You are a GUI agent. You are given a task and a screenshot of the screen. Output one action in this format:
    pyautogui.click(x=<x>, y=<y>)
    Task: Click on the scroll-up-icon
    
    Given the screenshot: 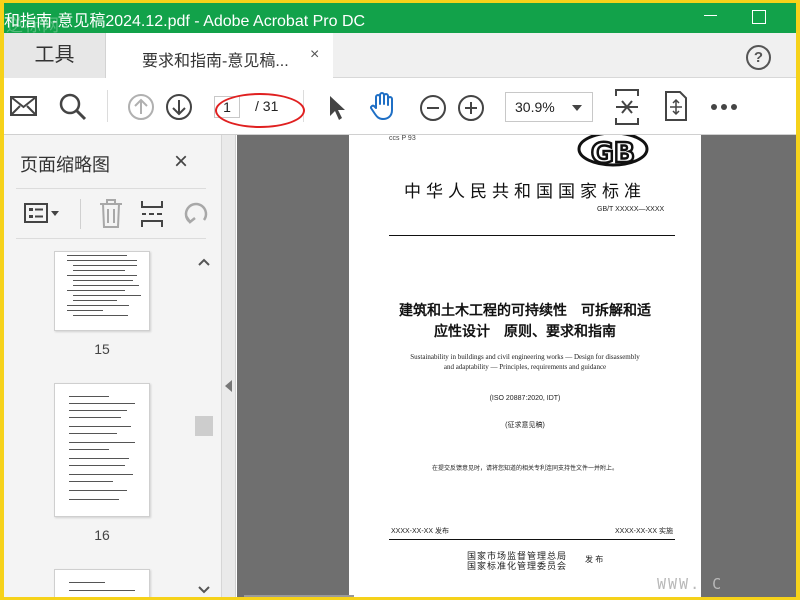 What is the action you would take?
    pyautogui.click(x=204, y=262)
    